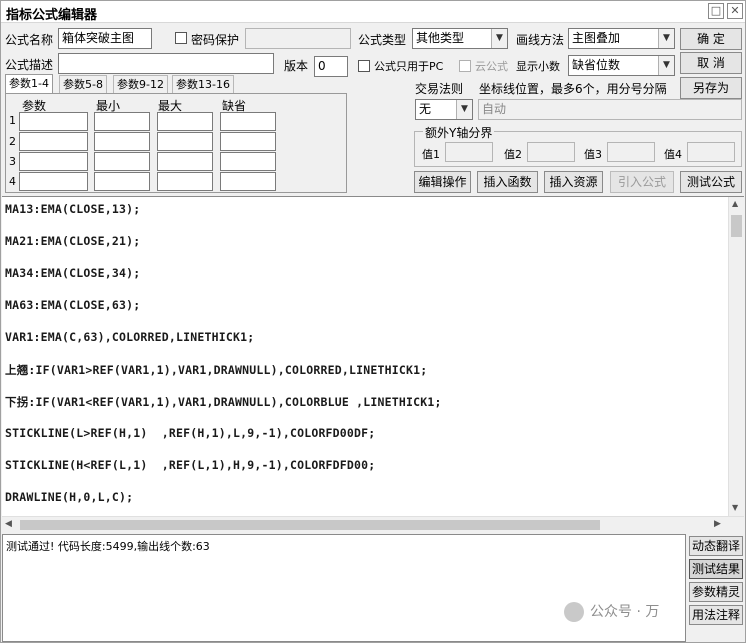 This screenshot has width=746, height=643. What do you see at coordinates (642, 182) in the screenshot?
I see `import-formula-button: 引入公式` at bounding box center [642, 182].